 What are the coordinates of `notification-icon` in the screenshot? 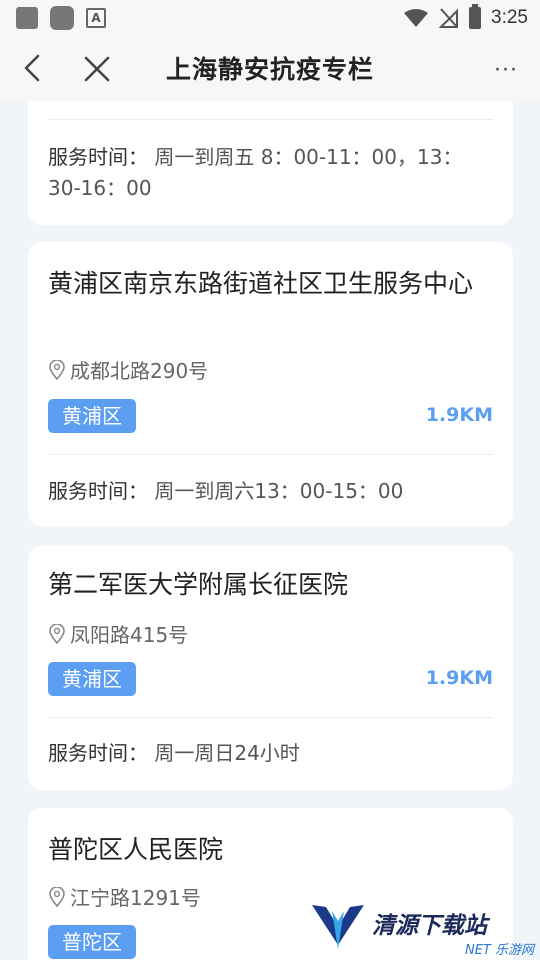 It's located at (27, 18).